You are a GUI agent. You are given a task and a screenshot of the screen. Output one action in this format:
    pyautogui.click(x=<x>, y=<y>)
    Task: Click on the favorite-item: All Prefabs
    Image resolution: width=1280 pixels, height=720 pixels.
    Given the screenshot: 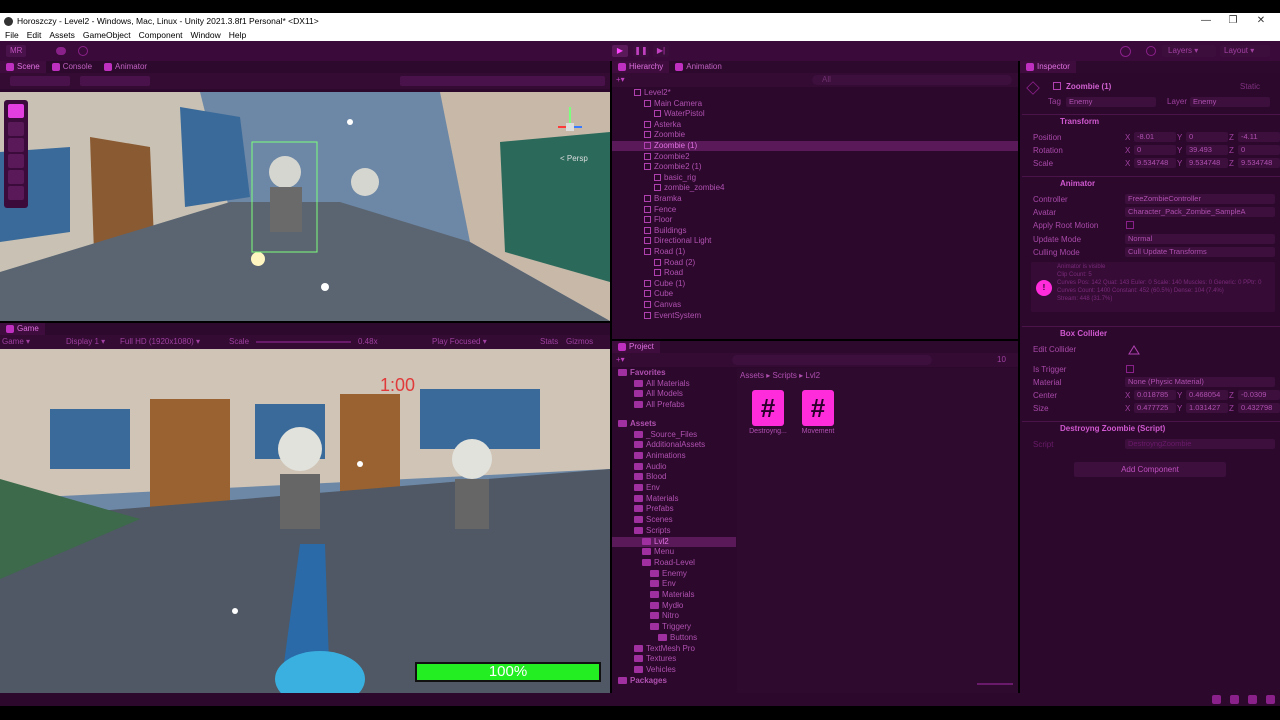 What is the action you would take?
    pyautogui.click(x=674, y=405)
    